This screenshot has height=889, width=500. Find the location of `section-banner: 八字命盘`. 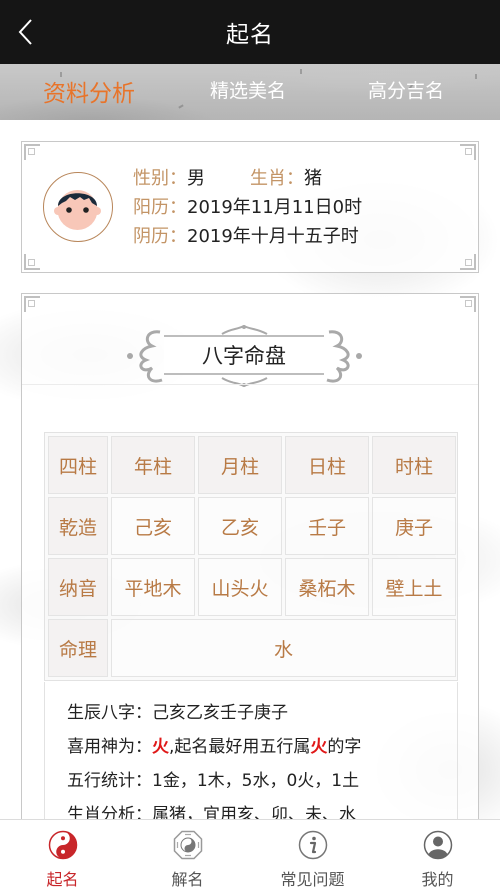

section-banner: 八字命盘 is located at coordinates (244, 356).